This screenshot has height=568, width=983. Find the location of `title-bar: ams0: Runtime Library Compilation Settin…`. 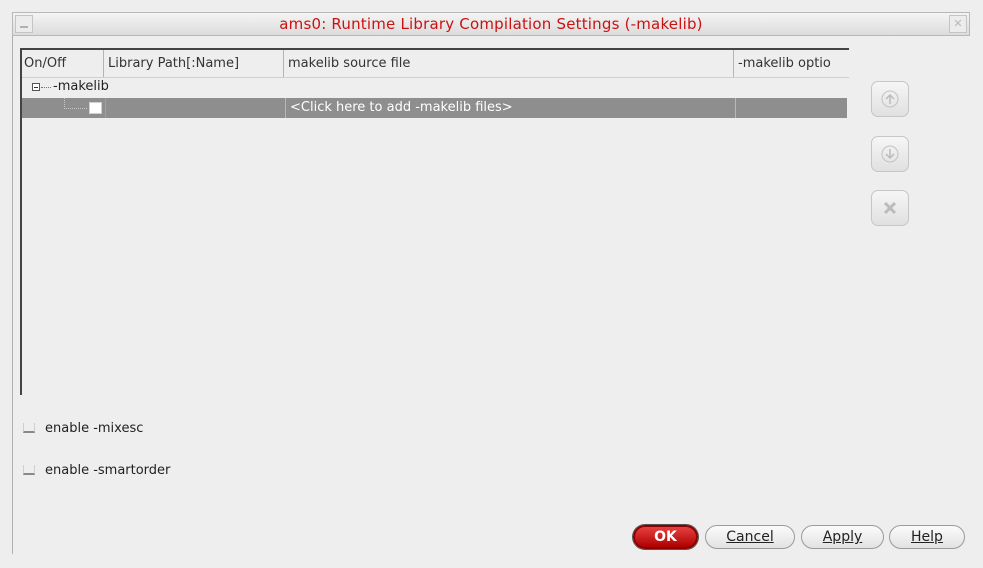

title-bar: ams0: Runtime Library Compilation Settin… is located at coordinates (491, 24).